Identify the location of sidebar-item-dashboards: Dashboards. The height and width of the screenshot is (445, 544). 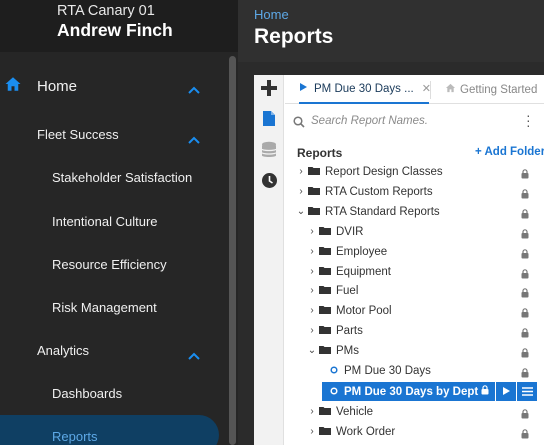
(113, 395).